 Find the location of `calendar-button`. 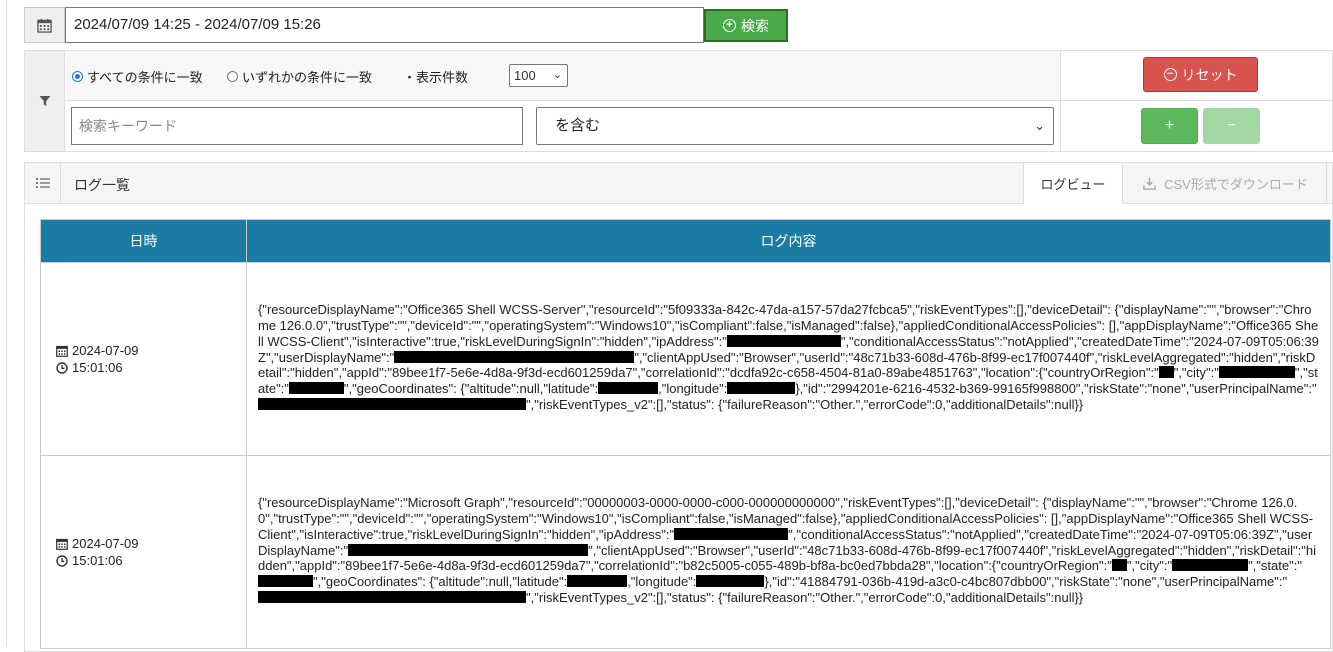

calendar-button is located at coordinates (44, 25).